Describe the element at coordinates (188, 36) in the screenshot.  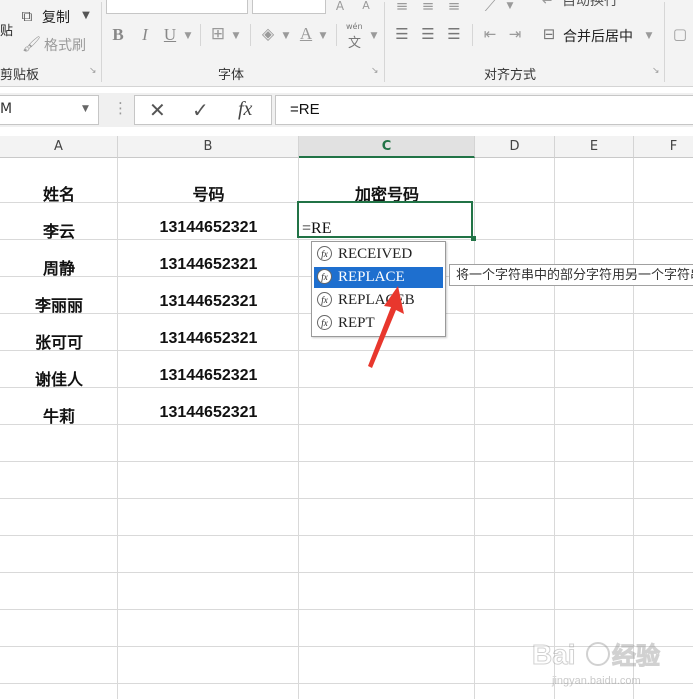
I see `underline-dropdown-icon: ▼` at that location.